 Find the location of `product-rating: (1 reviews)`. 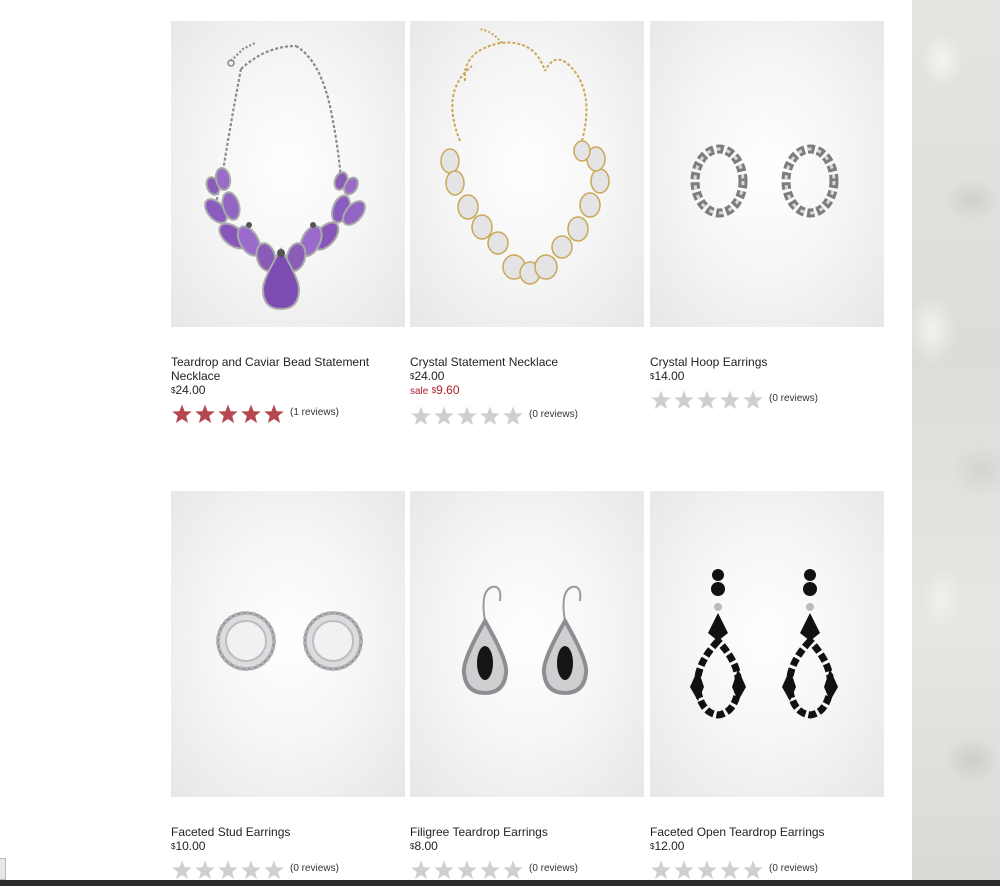

product-rating: (1 reviews) is located at coordinates (288, 414).